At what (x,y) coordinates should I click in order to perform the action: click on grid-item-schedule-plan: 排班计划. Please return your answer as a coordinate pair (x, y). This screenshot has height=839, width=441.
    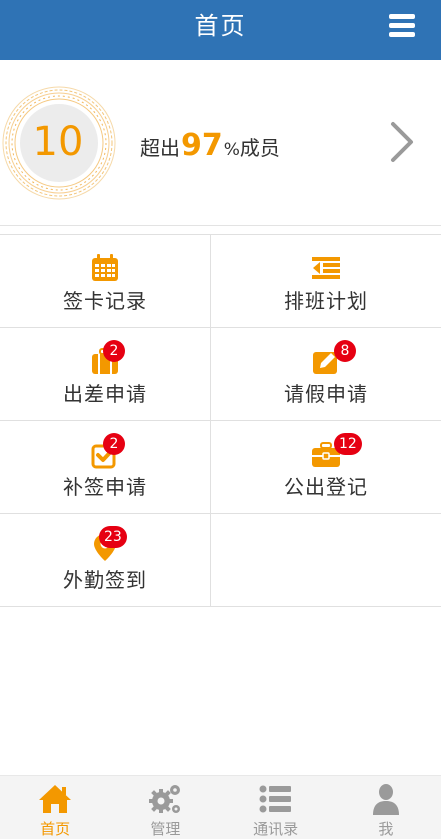
    Looking at the image, I should click on (325, 281).